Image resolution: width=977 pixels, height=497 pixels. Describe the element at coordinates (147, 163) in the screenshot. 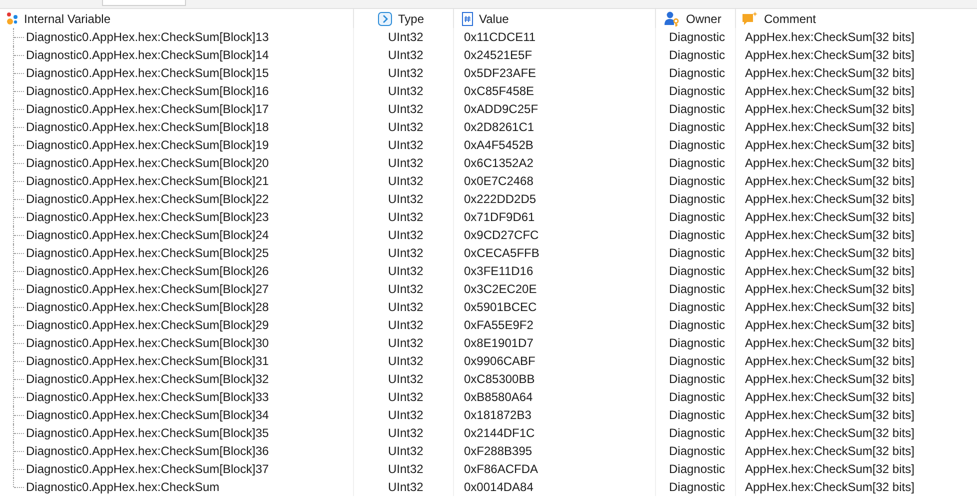

I see `variable-name: Diagnostic0.AppHex.hex:CheckSum[Block]20` at that location.